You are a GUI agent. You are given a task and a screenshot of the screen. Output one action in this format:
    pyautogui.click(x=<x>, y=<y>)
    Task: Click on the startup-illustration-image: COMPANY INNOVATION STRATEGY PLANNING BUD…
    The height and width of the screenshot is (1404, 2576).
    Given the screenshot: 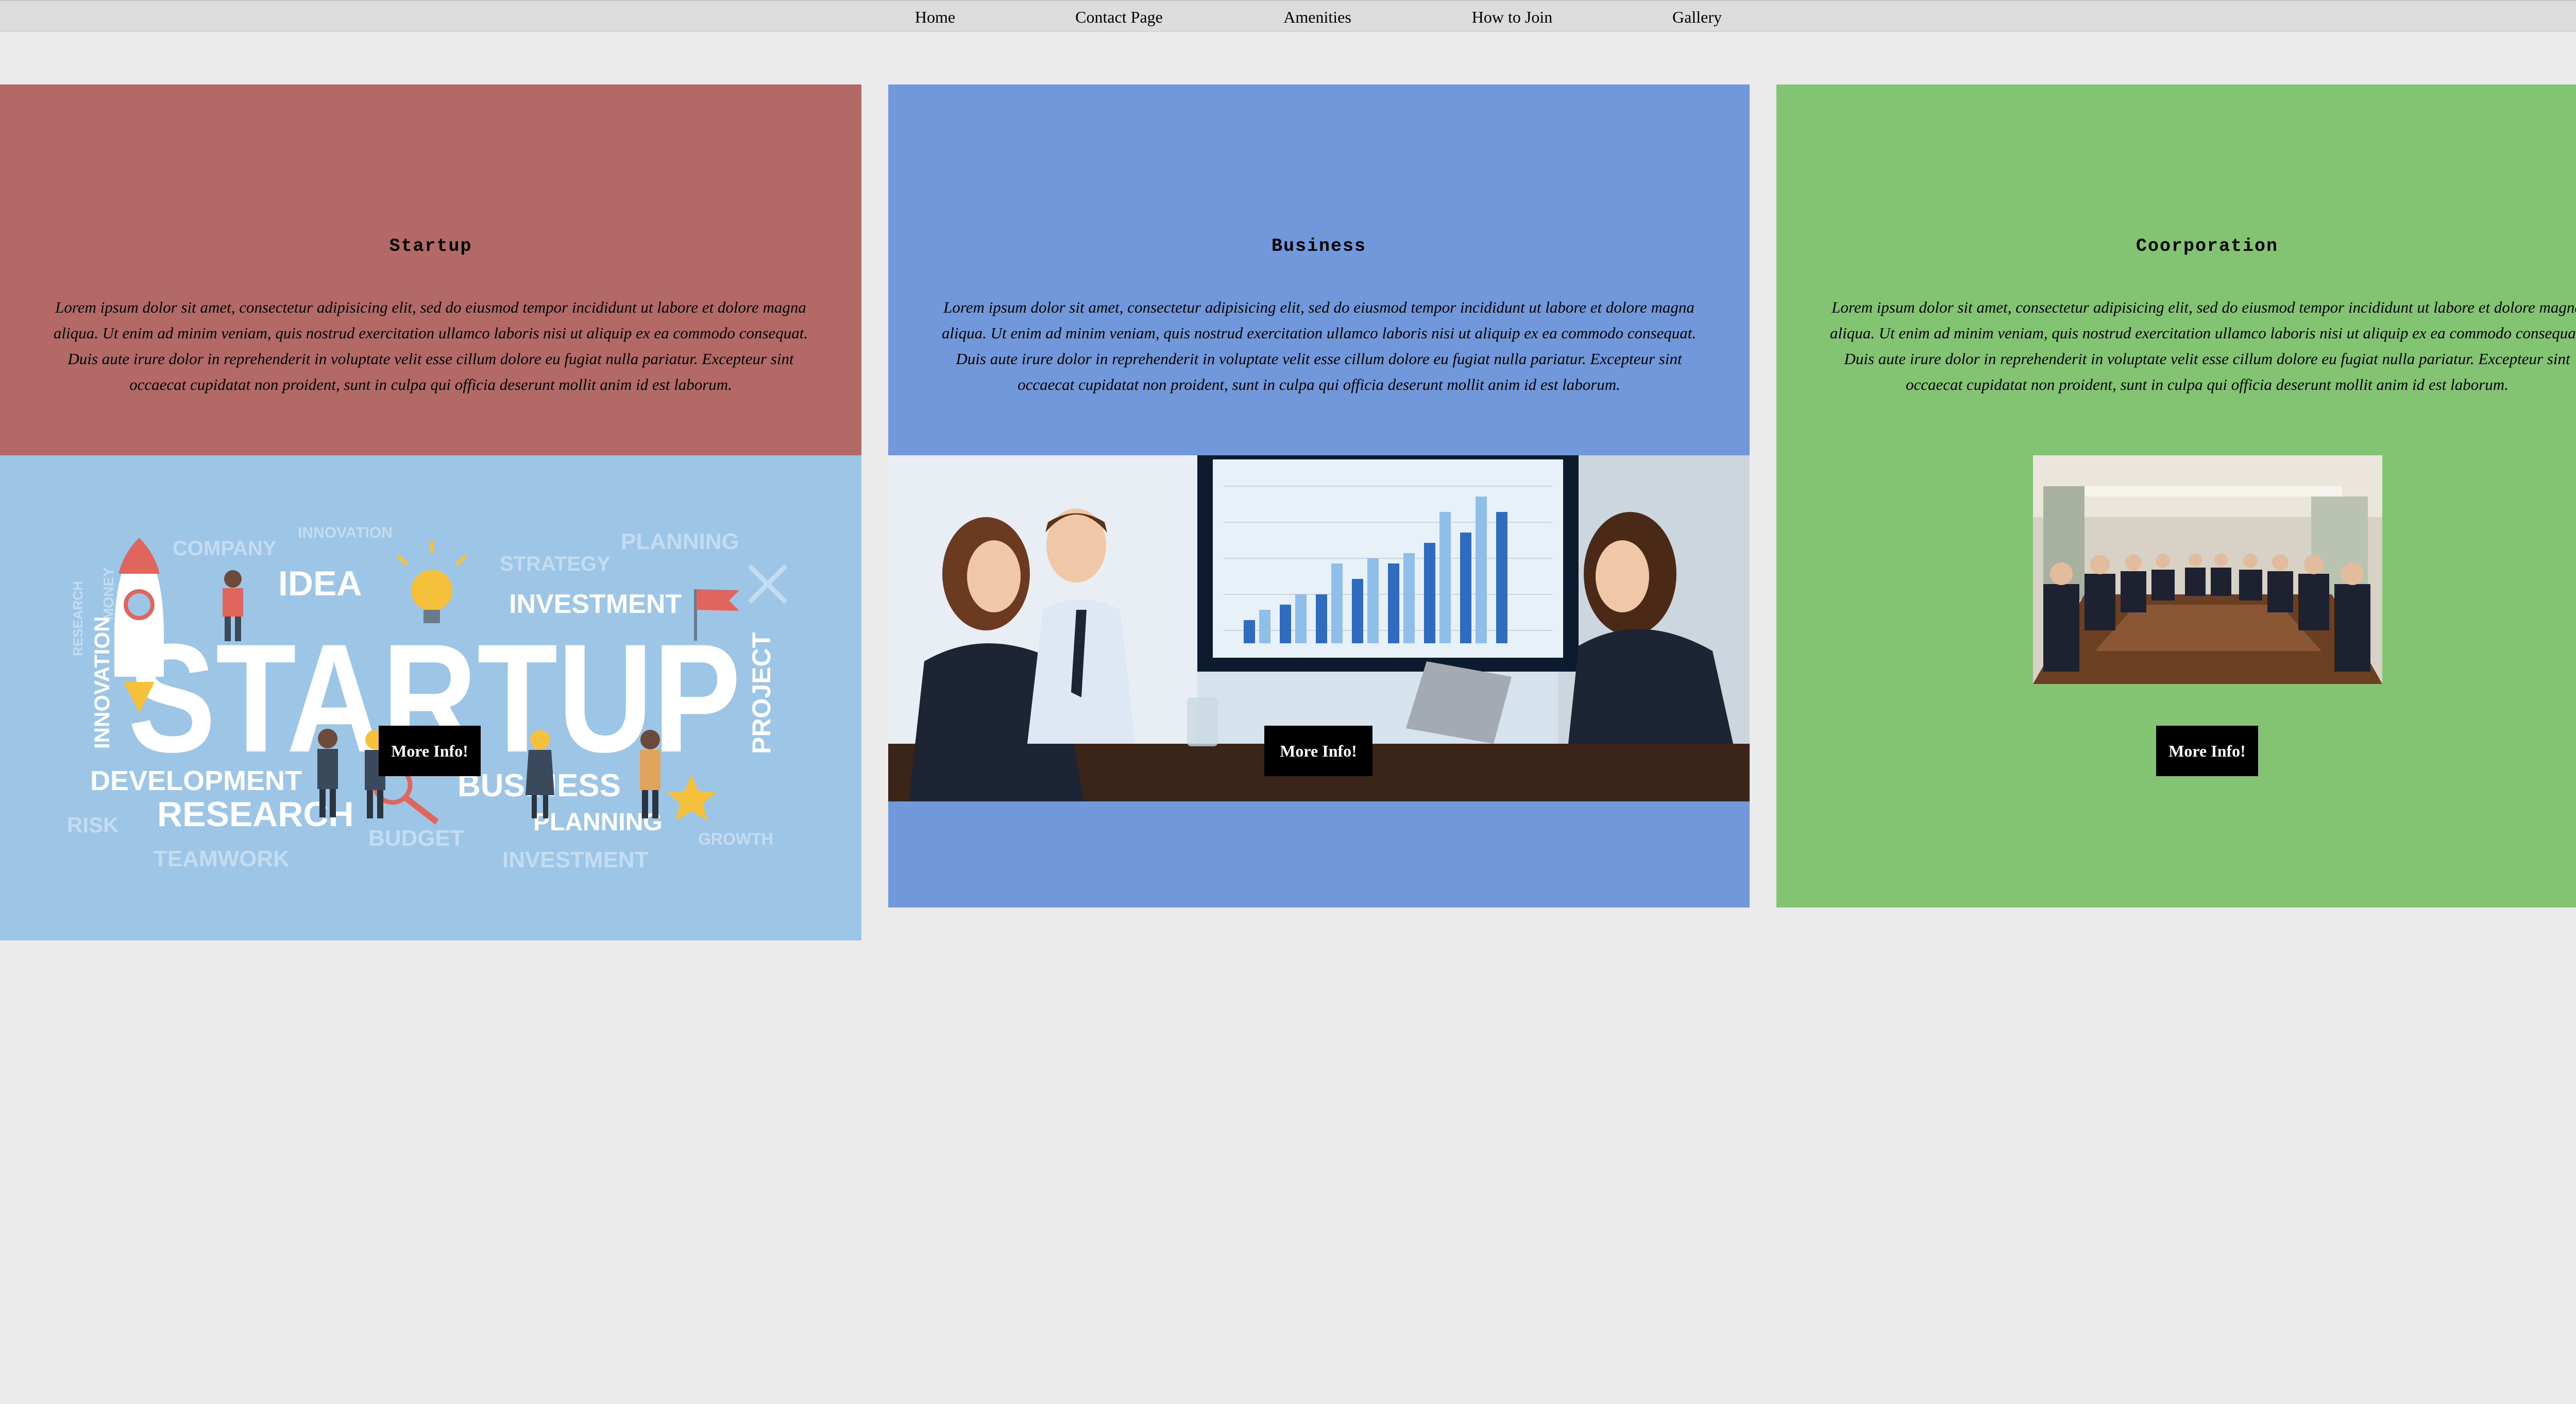 What is the action you would take?
    pyautogui.click(x=430, y=698)
    